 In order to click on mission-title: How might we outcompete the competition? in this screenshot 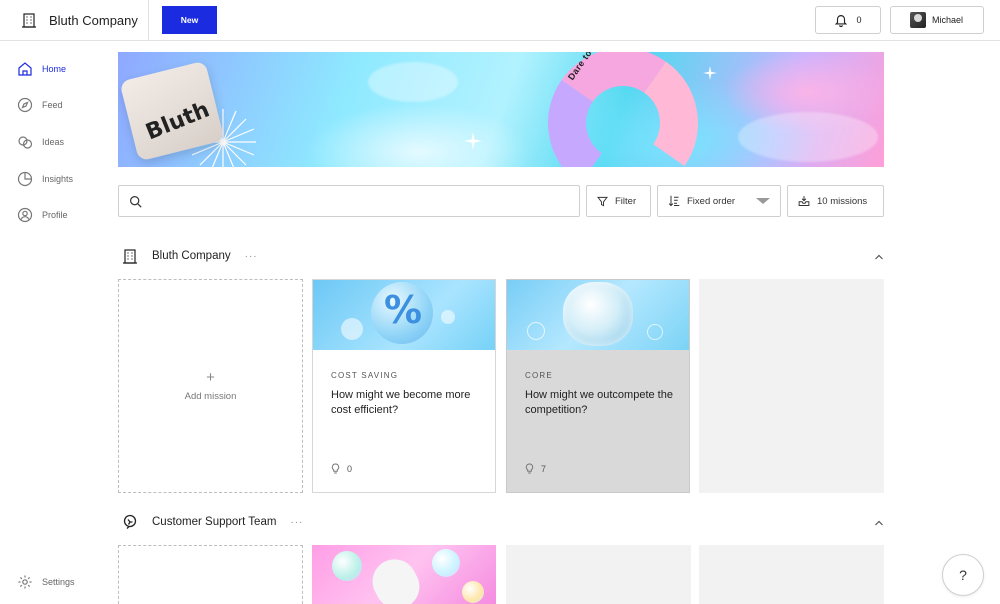, I will do `click(599, 402)`.